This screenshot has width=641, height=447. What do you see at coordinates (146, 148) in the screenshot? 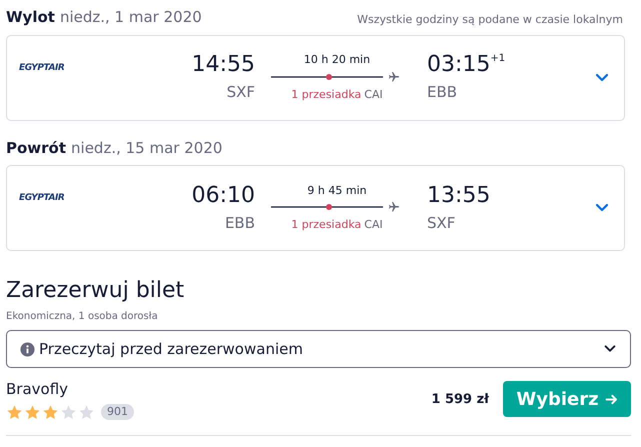
I see `leg-date: niedz., 15 mar 2020` at bounding box center [146, 148].